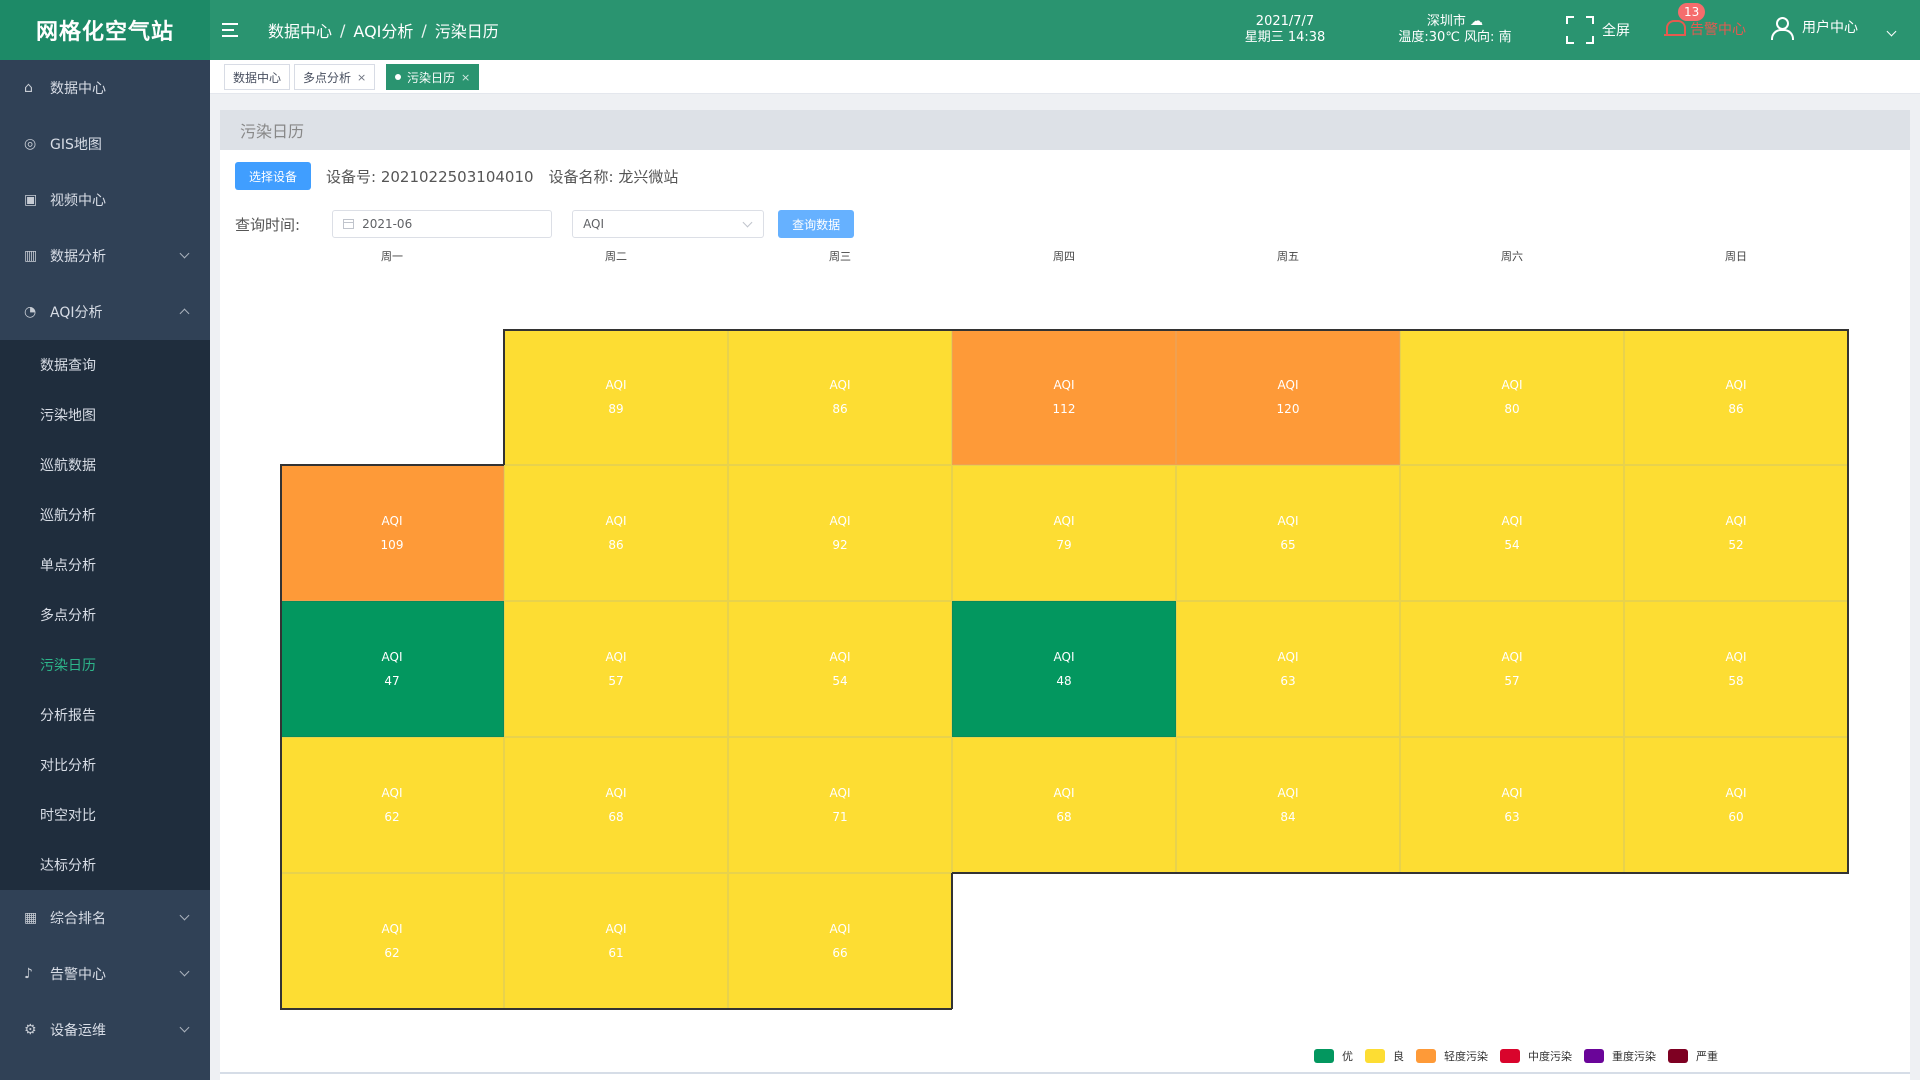  I want to click on tag-pollution-calendar: 污染日历 ×, so click(433, 77).